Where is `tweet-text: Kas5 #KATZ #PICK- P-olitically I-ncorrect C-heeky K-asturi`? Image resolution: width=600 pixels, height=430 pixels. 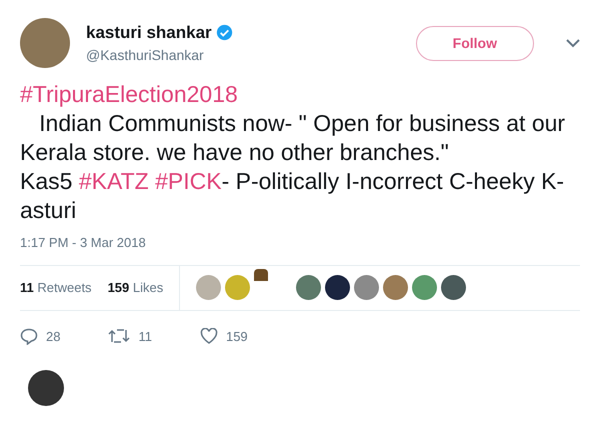
tweet-text: Kas5 #KATZ #PICK- P-olitically I-ncorrect C-heeky K-asturi is located at coordinates (293, 196).